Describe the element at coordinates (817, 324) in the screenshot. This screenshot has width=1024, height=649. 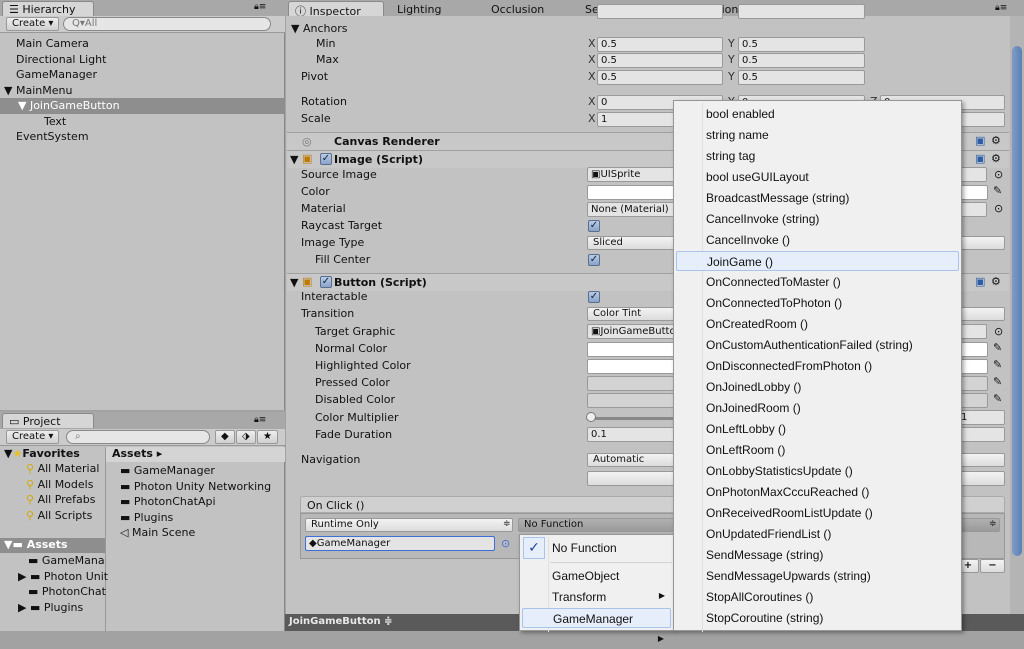
I see `menu-item: OnCreatedRoom ()` at that location.